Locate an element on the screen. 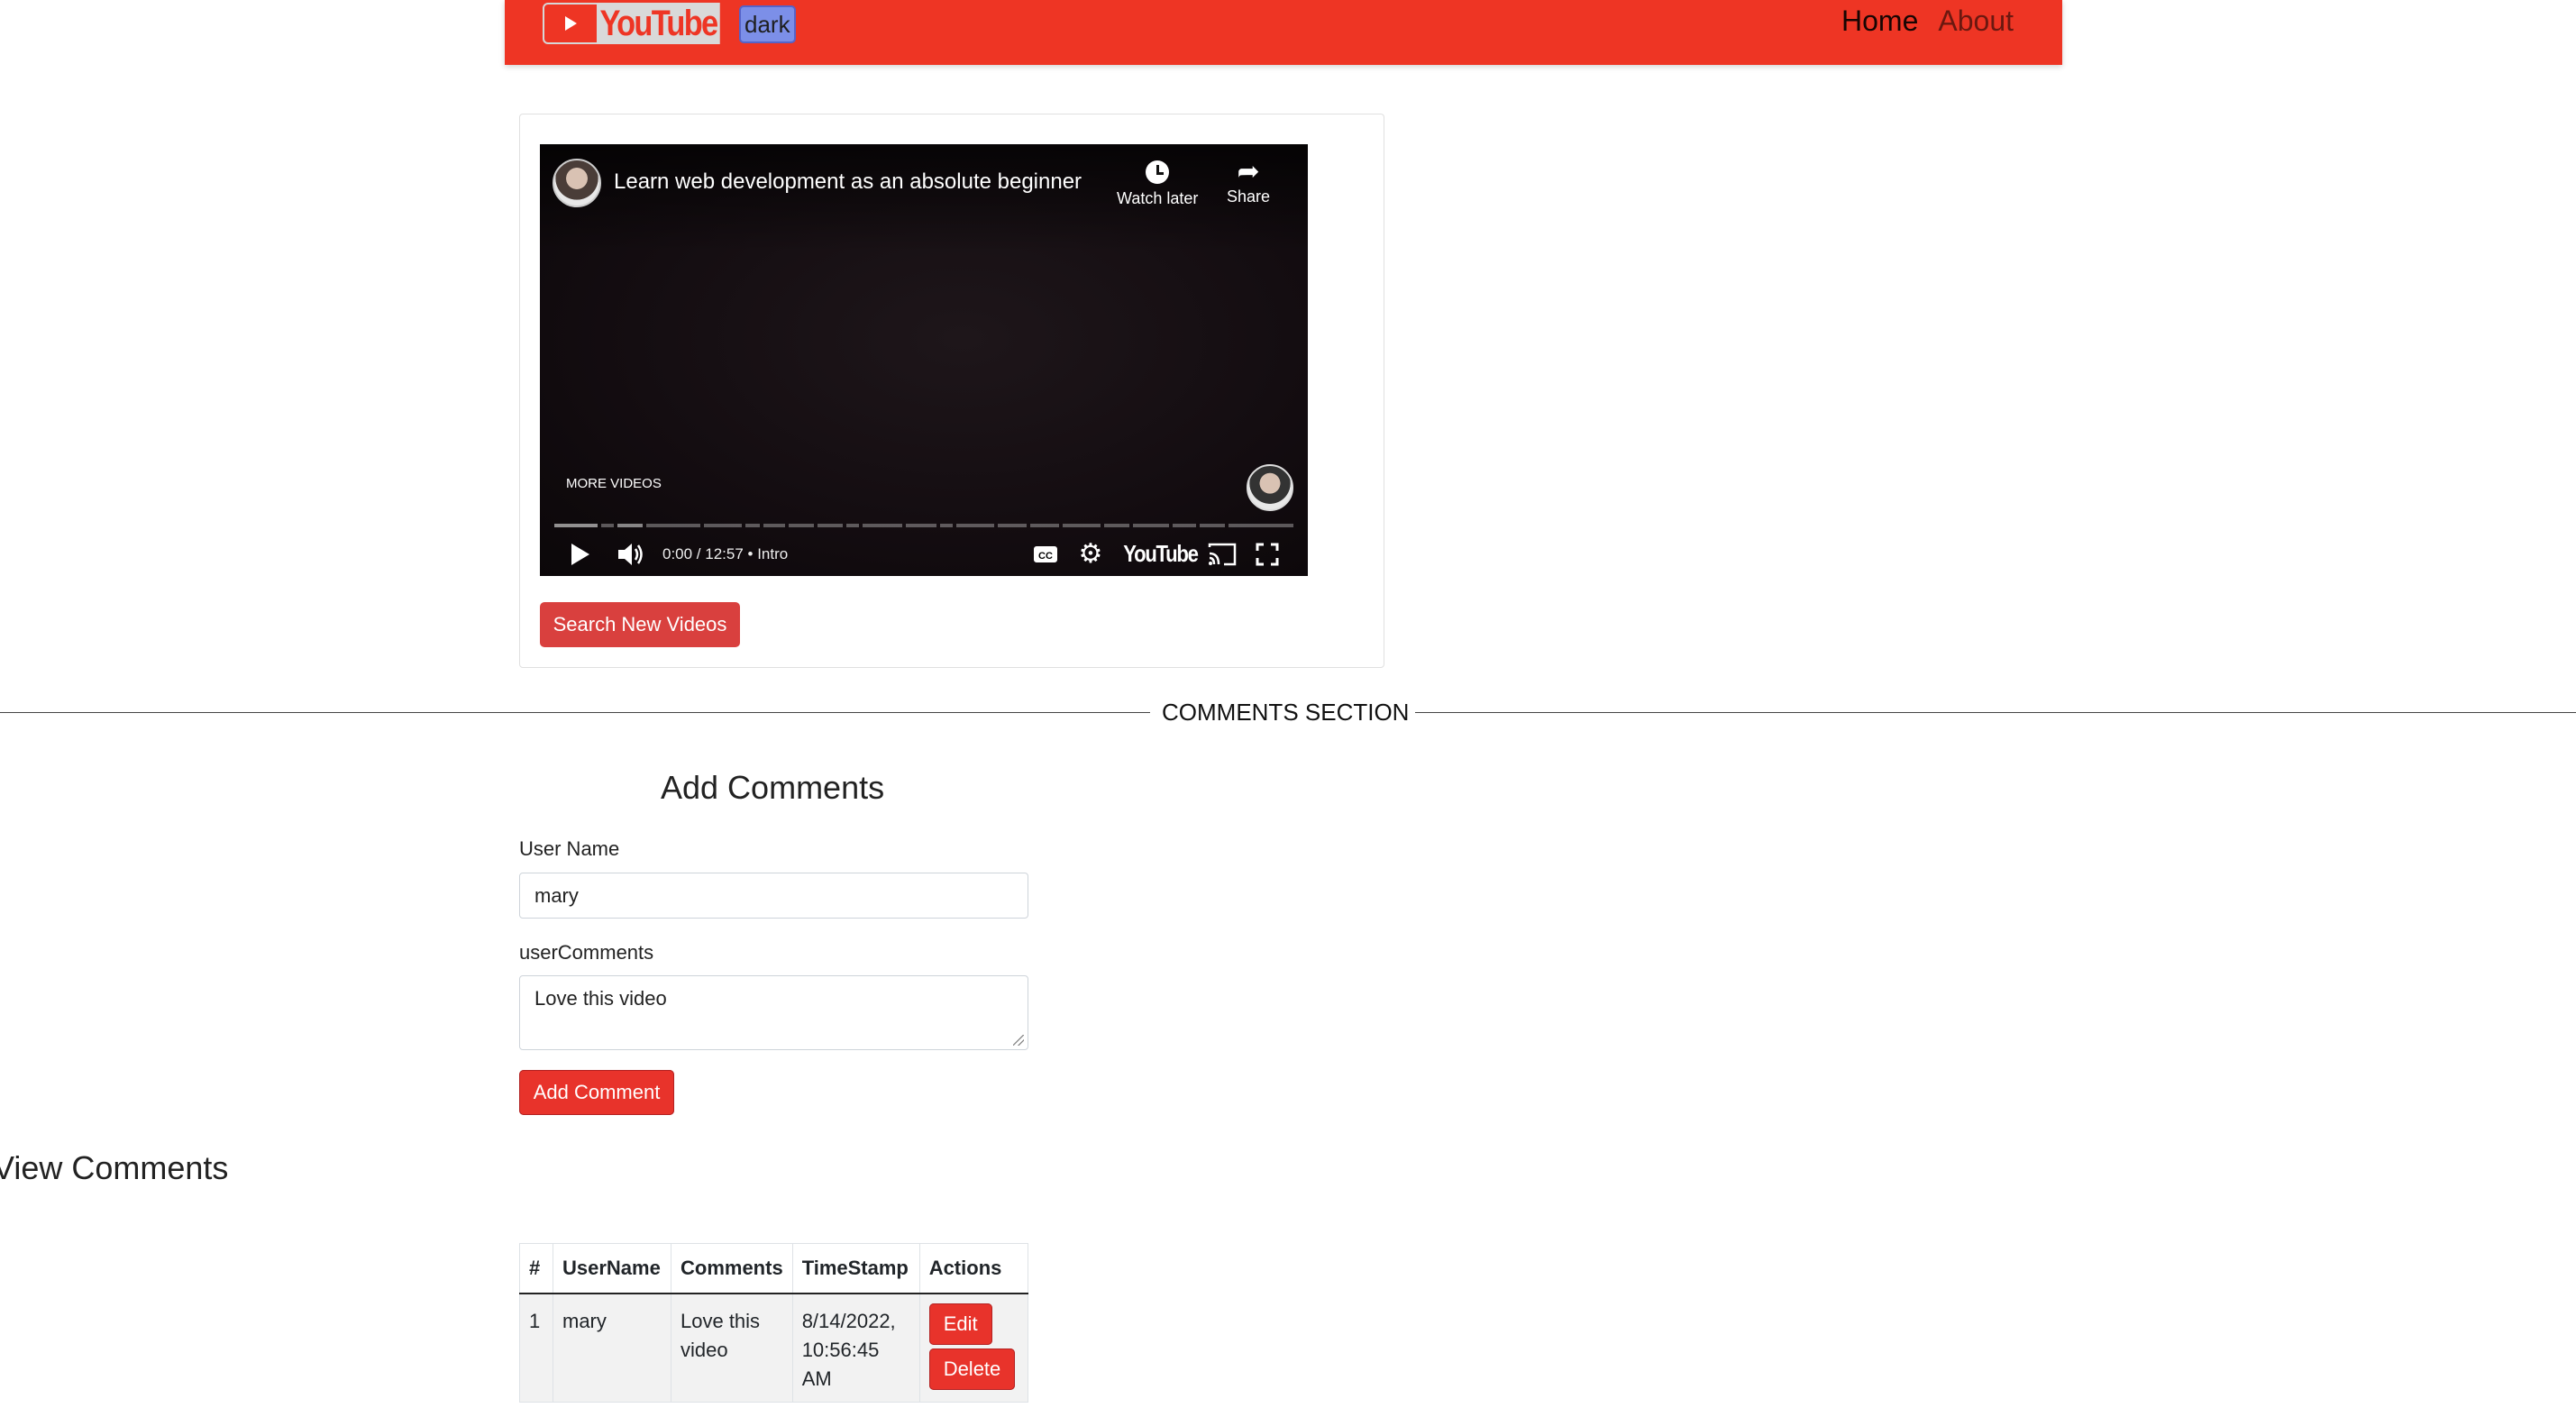  youtube-watch-link: YouTube is located at coordinates (1160, 554).